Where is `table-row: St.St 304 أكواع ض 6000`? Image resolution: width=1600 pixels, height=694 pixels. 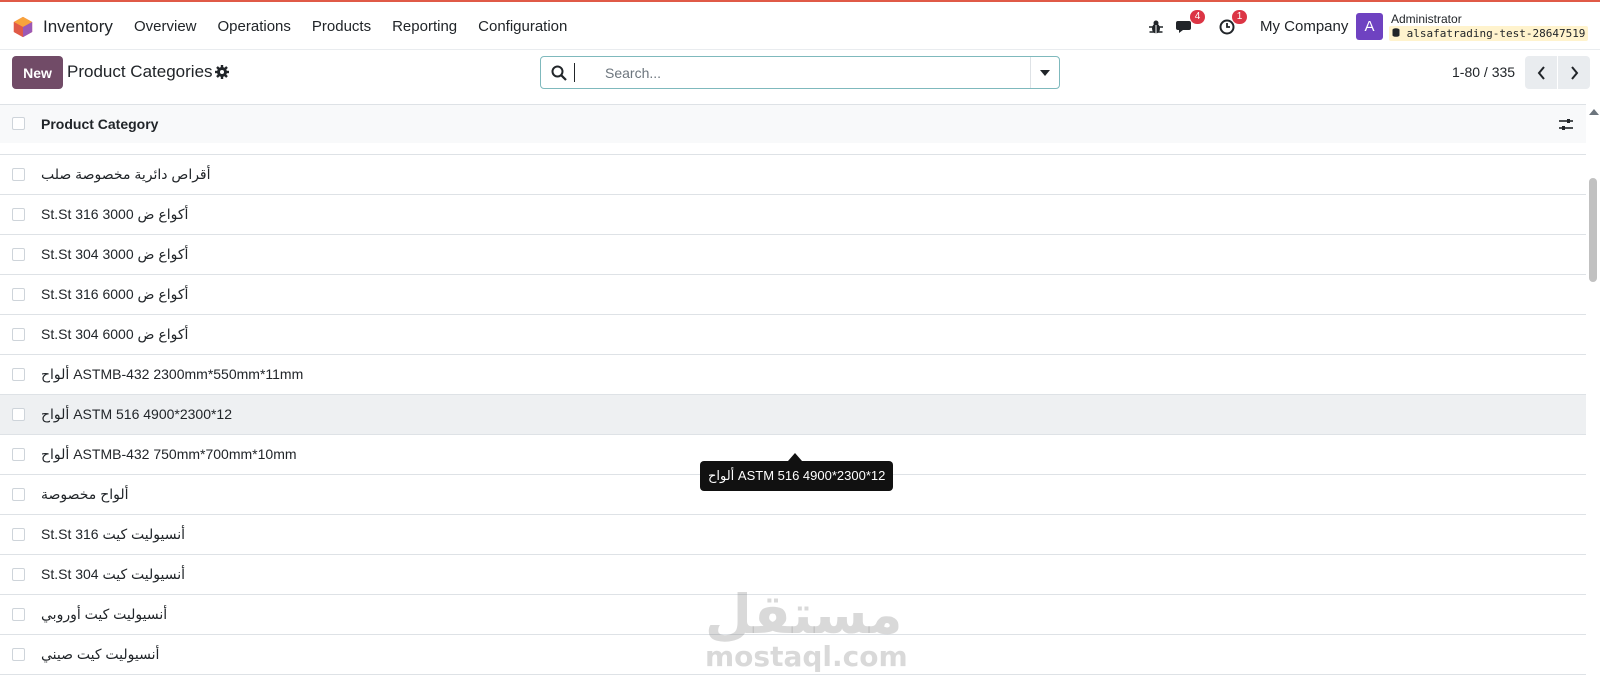
table-row: St.St 304 أكواع ض 6000 is located at coordinates (793, 335).